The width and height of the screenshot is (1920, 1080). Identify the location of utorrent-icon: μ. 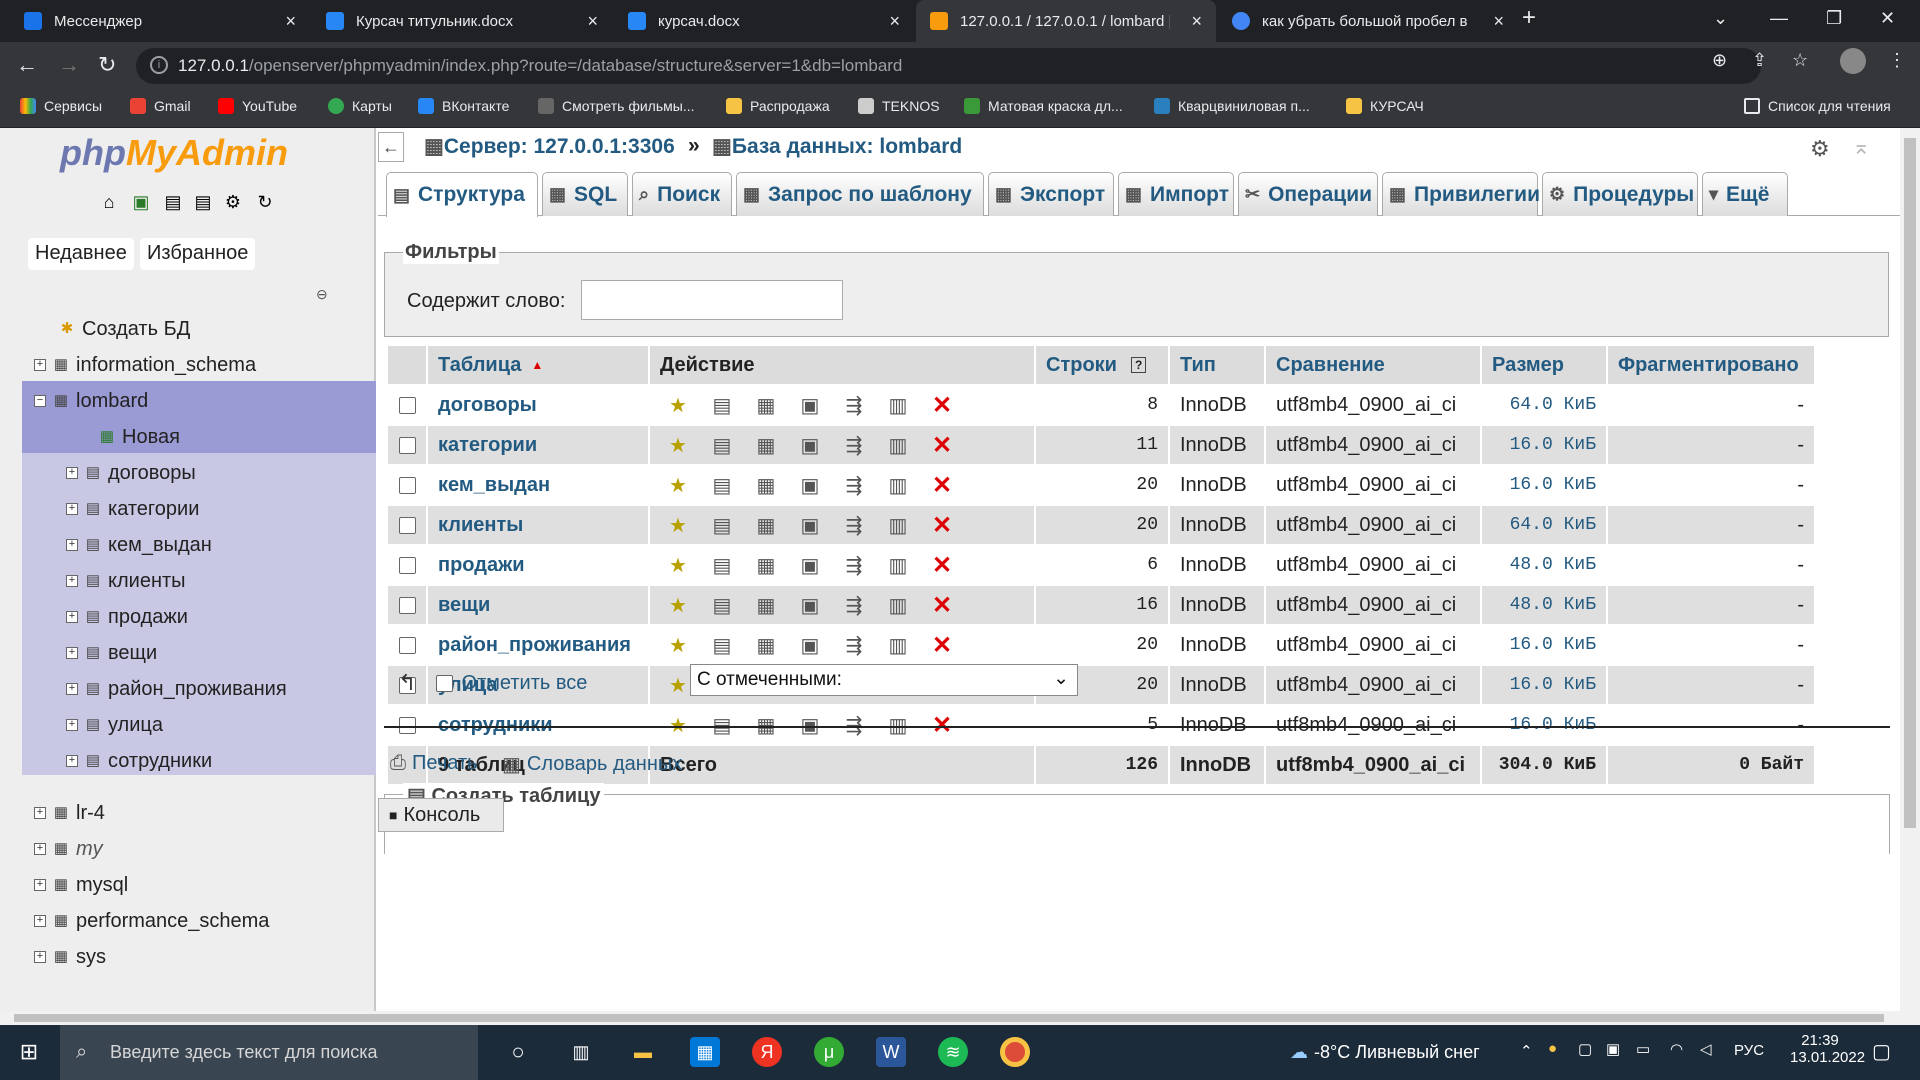
(829, 1052).